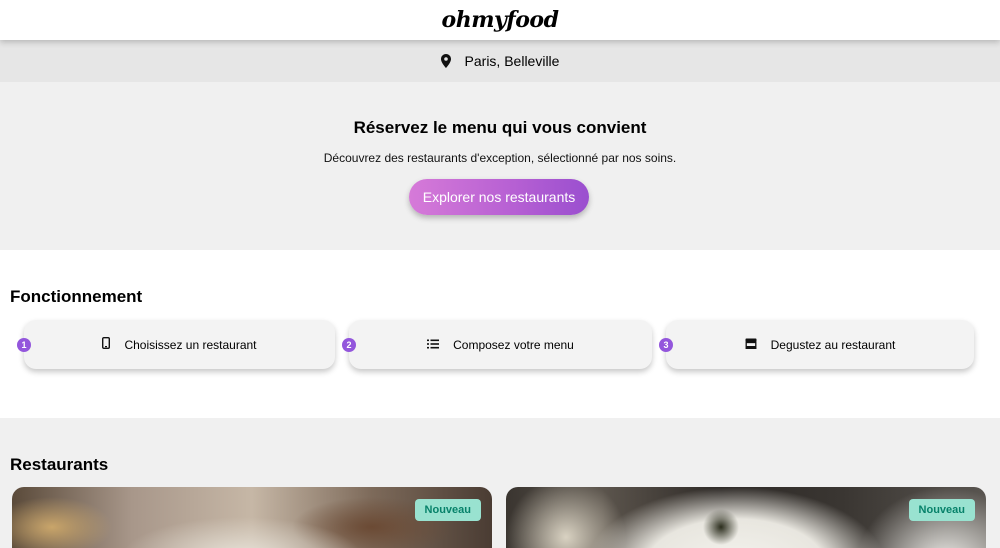 The height and width of the screenshot is (548, 1000). I want to click on restaurant-card-1: Nouveau, so click(252, 517).